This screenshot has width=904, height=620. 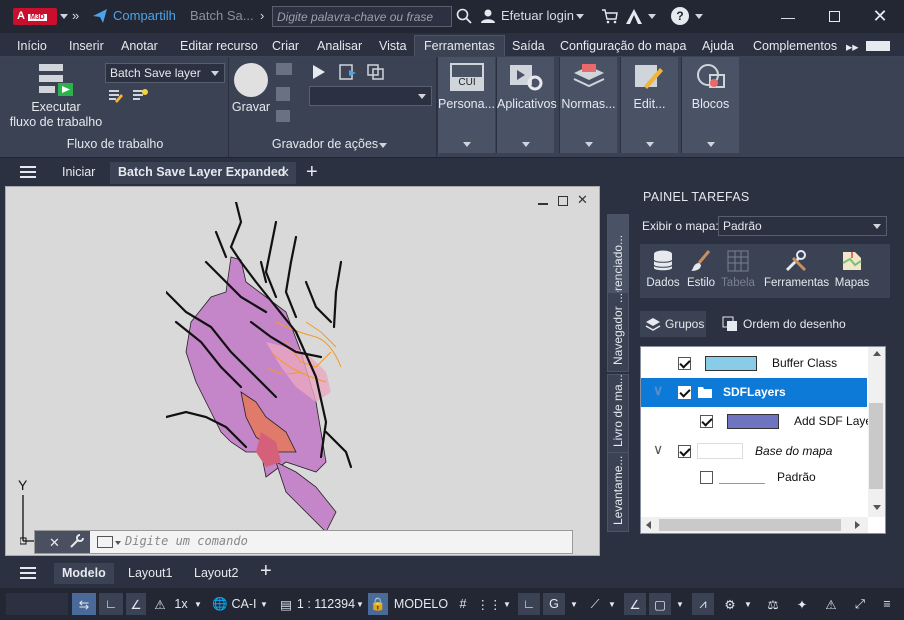 What do you see at coordinates (754, 451) in the screenshot?
I see `group-row-base-map: ∨ Base do mapa` at bounding box center [754, 451].